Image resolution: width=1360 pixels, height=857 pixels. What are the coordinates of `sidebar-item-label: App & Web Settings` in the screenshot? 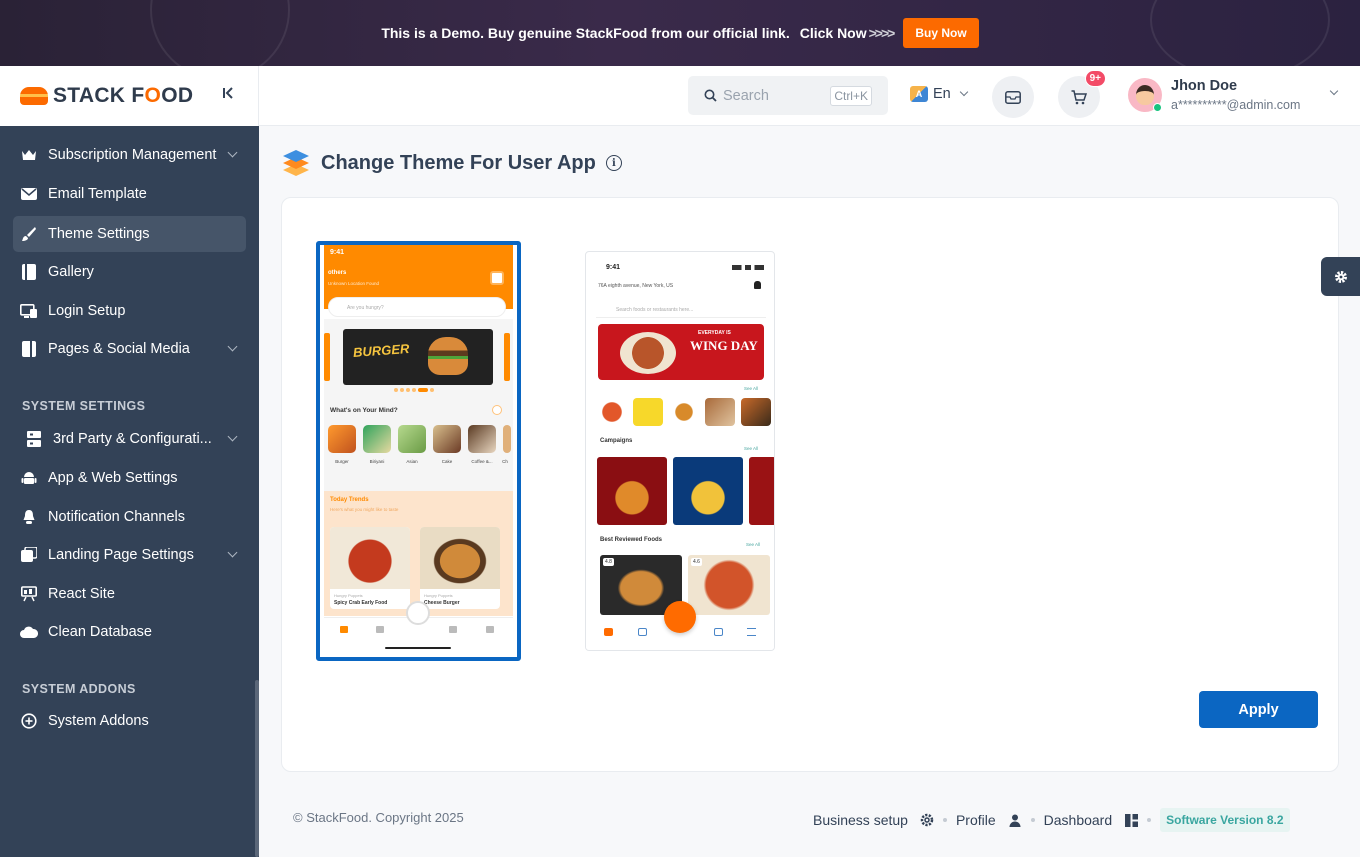 It's located at (113, 478).